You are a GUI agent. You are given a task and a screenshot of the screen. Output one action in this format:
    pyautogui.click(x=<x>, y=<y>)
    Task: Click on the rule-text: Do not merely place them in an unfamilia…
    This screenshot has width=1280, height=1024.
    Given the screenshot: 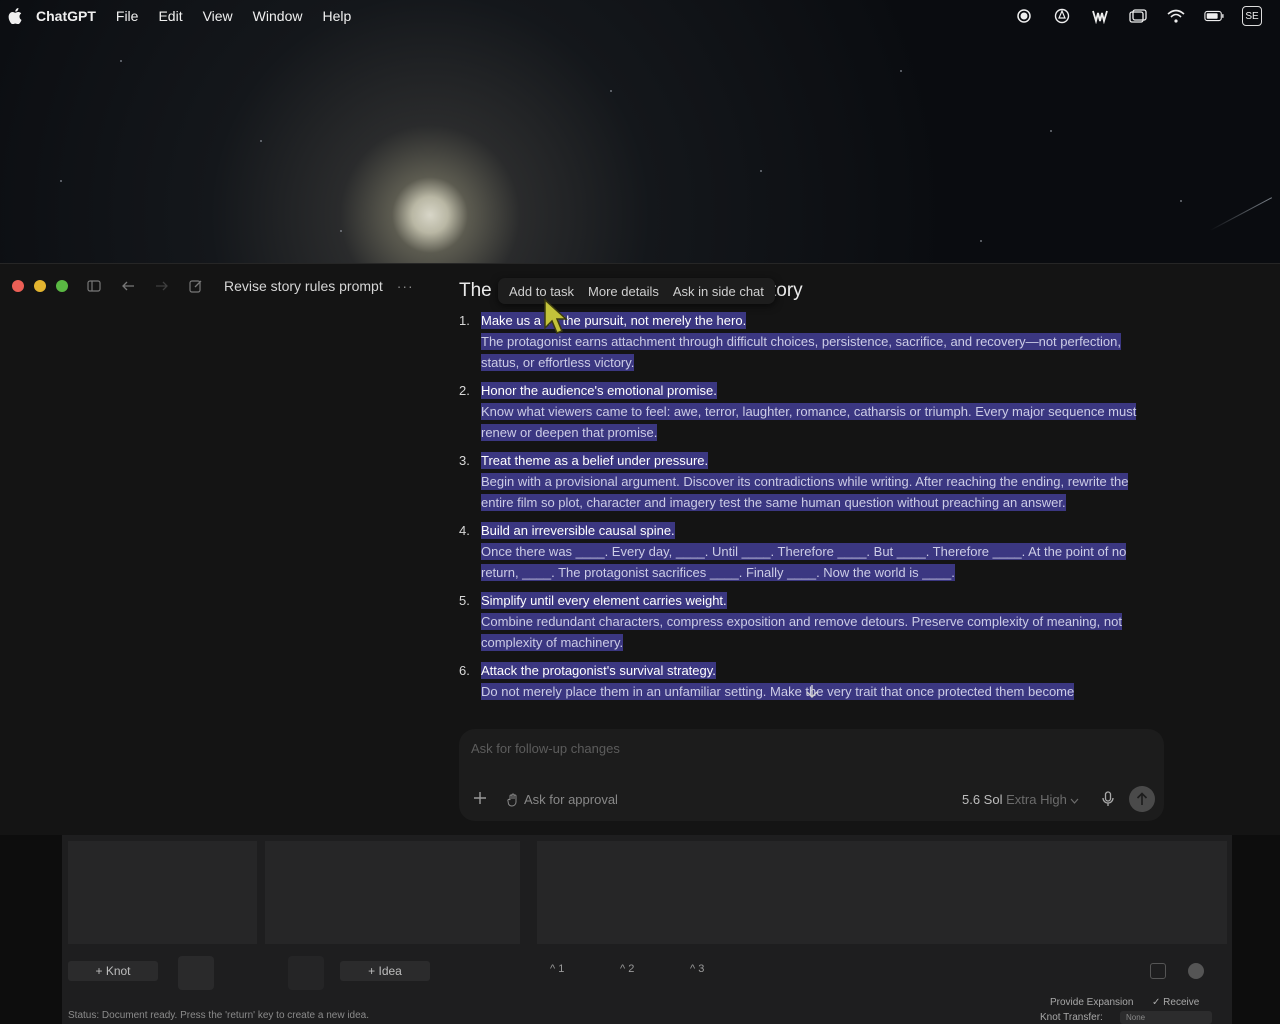 What is the action you would take?
    pyautogui.click(x=778, y=691)
    